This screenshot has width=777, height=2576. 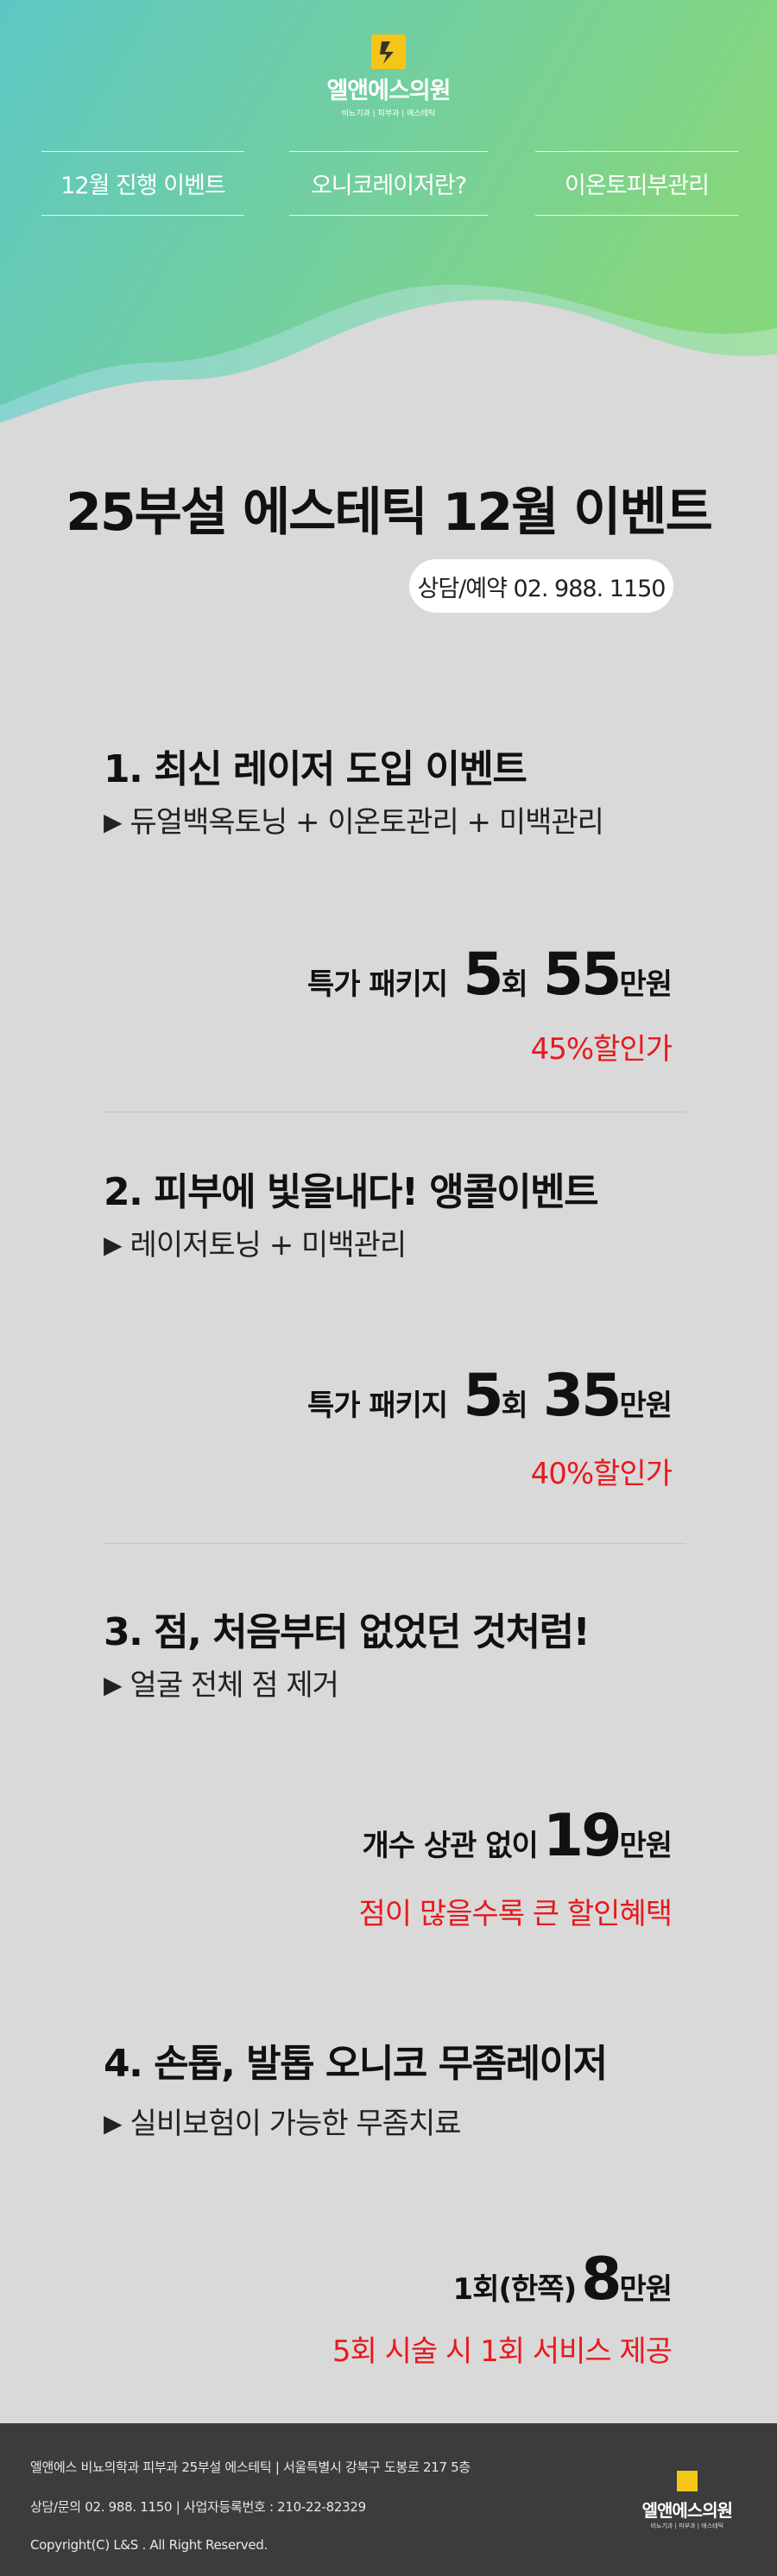 I want to click on event-discount-note: 5회 시술 시 1회 서비스 제공, so click(x=502, y=2351).